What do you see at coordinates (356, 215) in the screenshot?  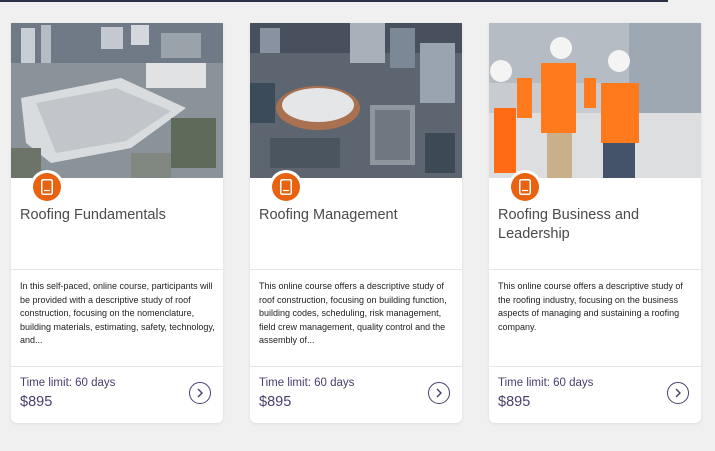 I see `course-title: Roofing Management` at bounding box center [356, 215].